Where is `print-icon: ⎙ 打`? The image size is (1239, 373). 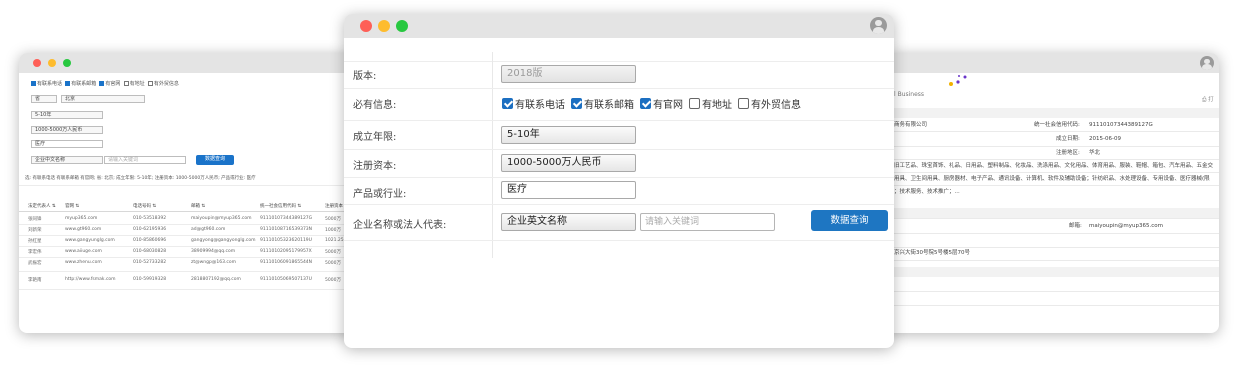 print-icon: ⎙ 打 is located at coordinates (1208, 100).